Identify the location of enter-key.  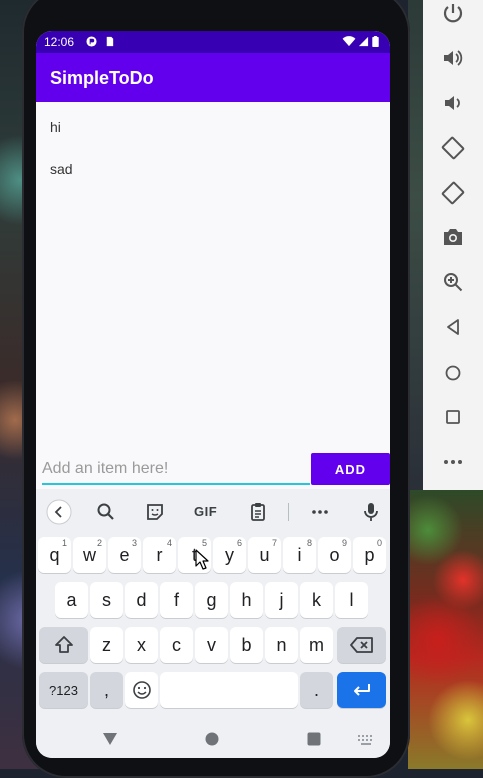
(361, 690).